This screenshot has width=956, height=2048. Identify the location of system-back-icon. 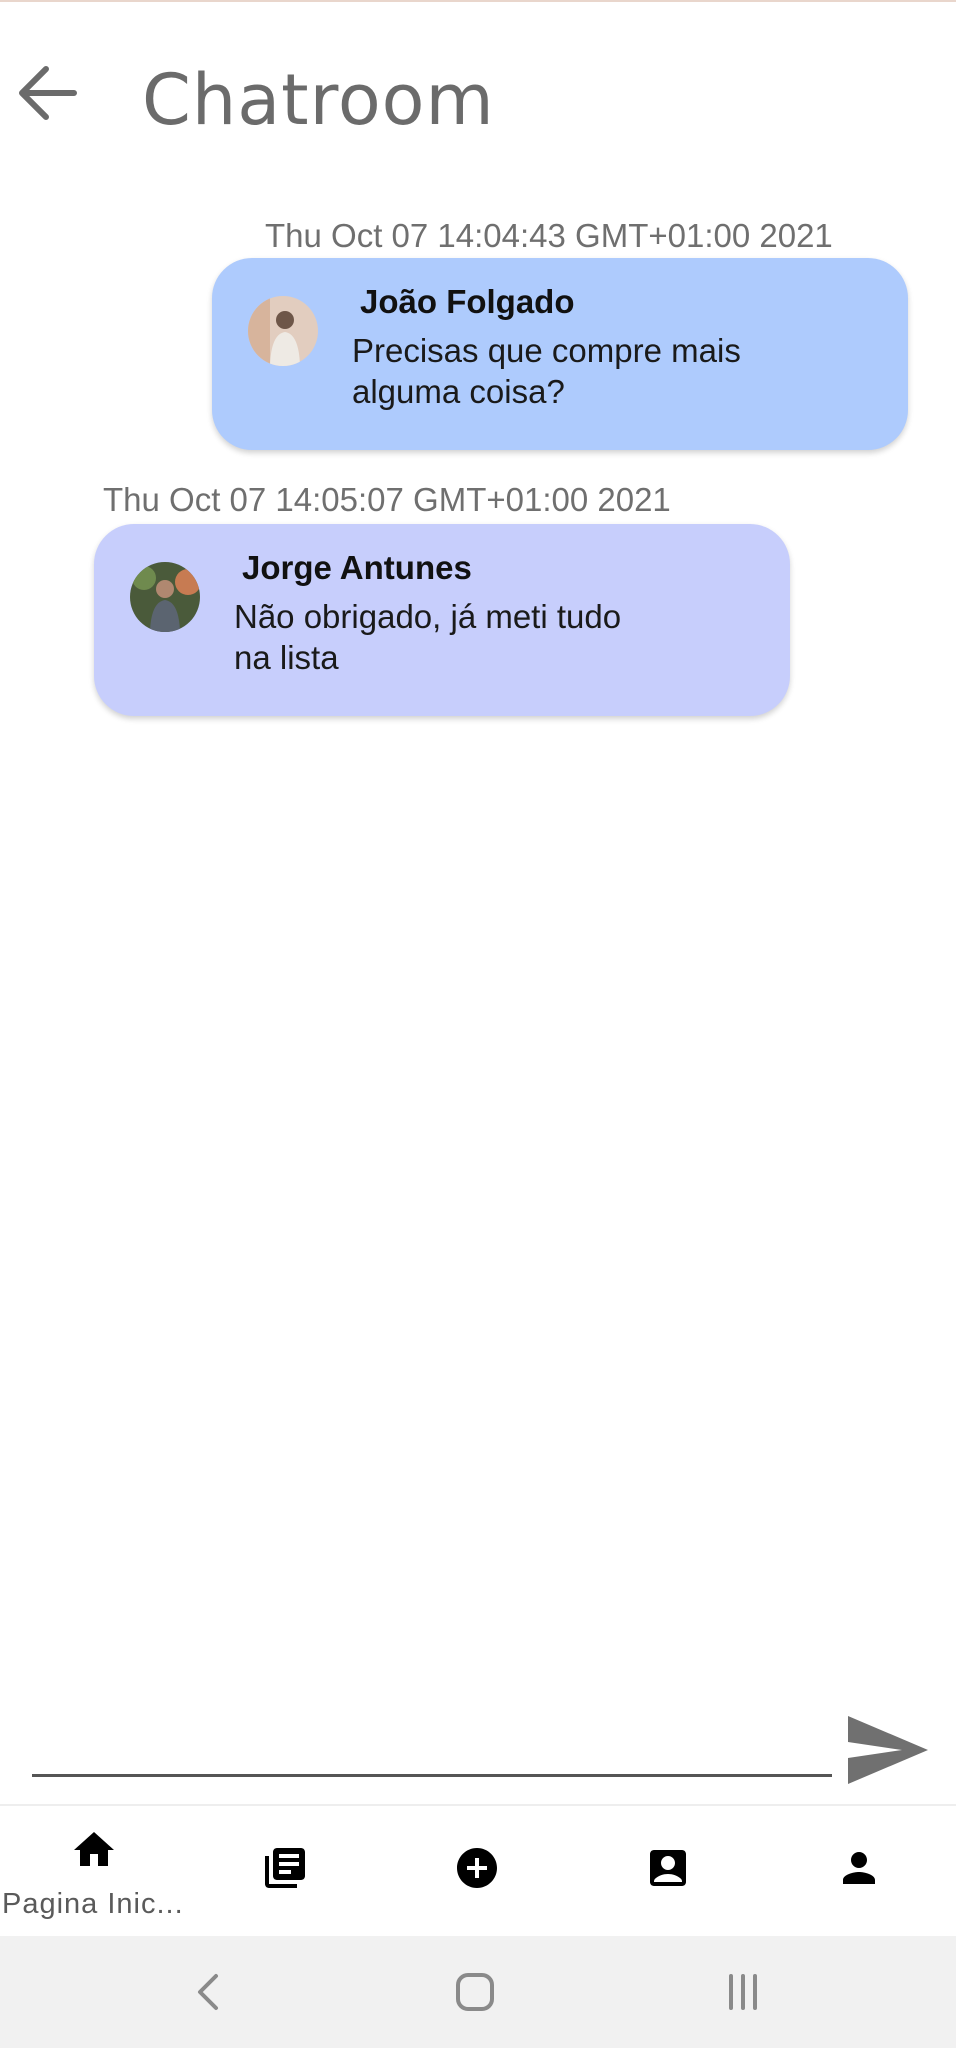
(208, 1992).